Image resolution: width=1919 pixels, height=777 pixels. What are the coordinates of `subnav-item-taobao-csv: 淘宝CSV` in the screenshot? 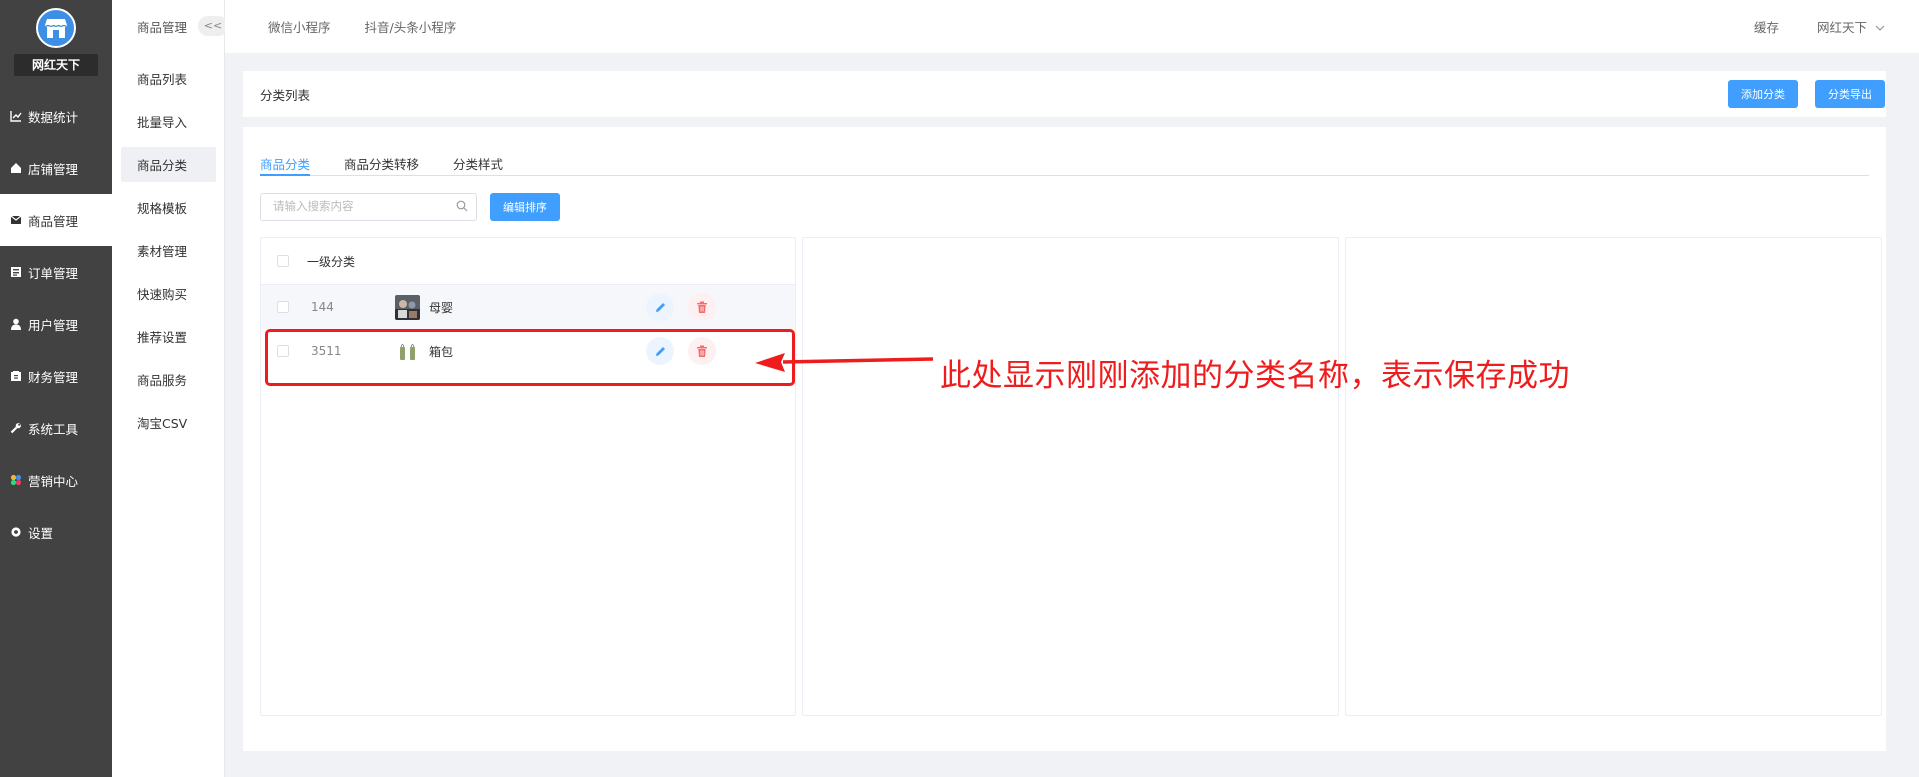 It's located at (168, 422).